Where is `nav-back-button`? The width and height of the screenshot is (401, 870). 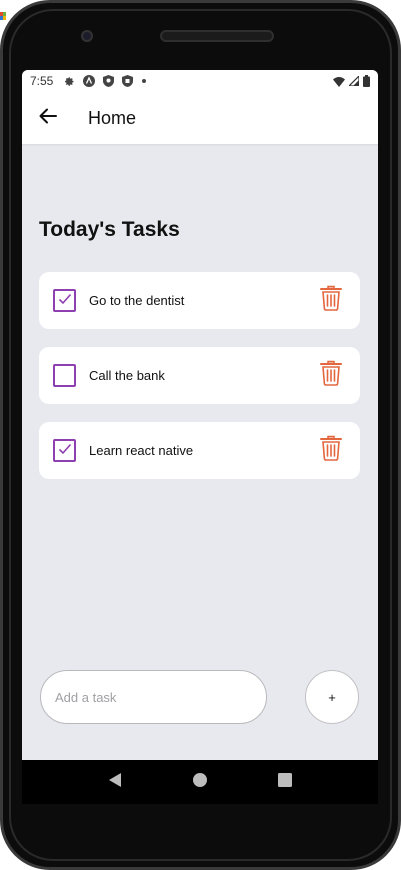
nav-back-button is located at coordinates (115, 782).